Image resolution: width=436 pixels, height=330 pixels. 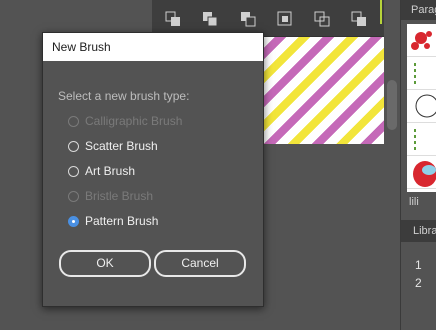 What do you see at coordinates (248, 19) in the screenshot?
I see `intersect-icon` at bounding box center [248, 19].